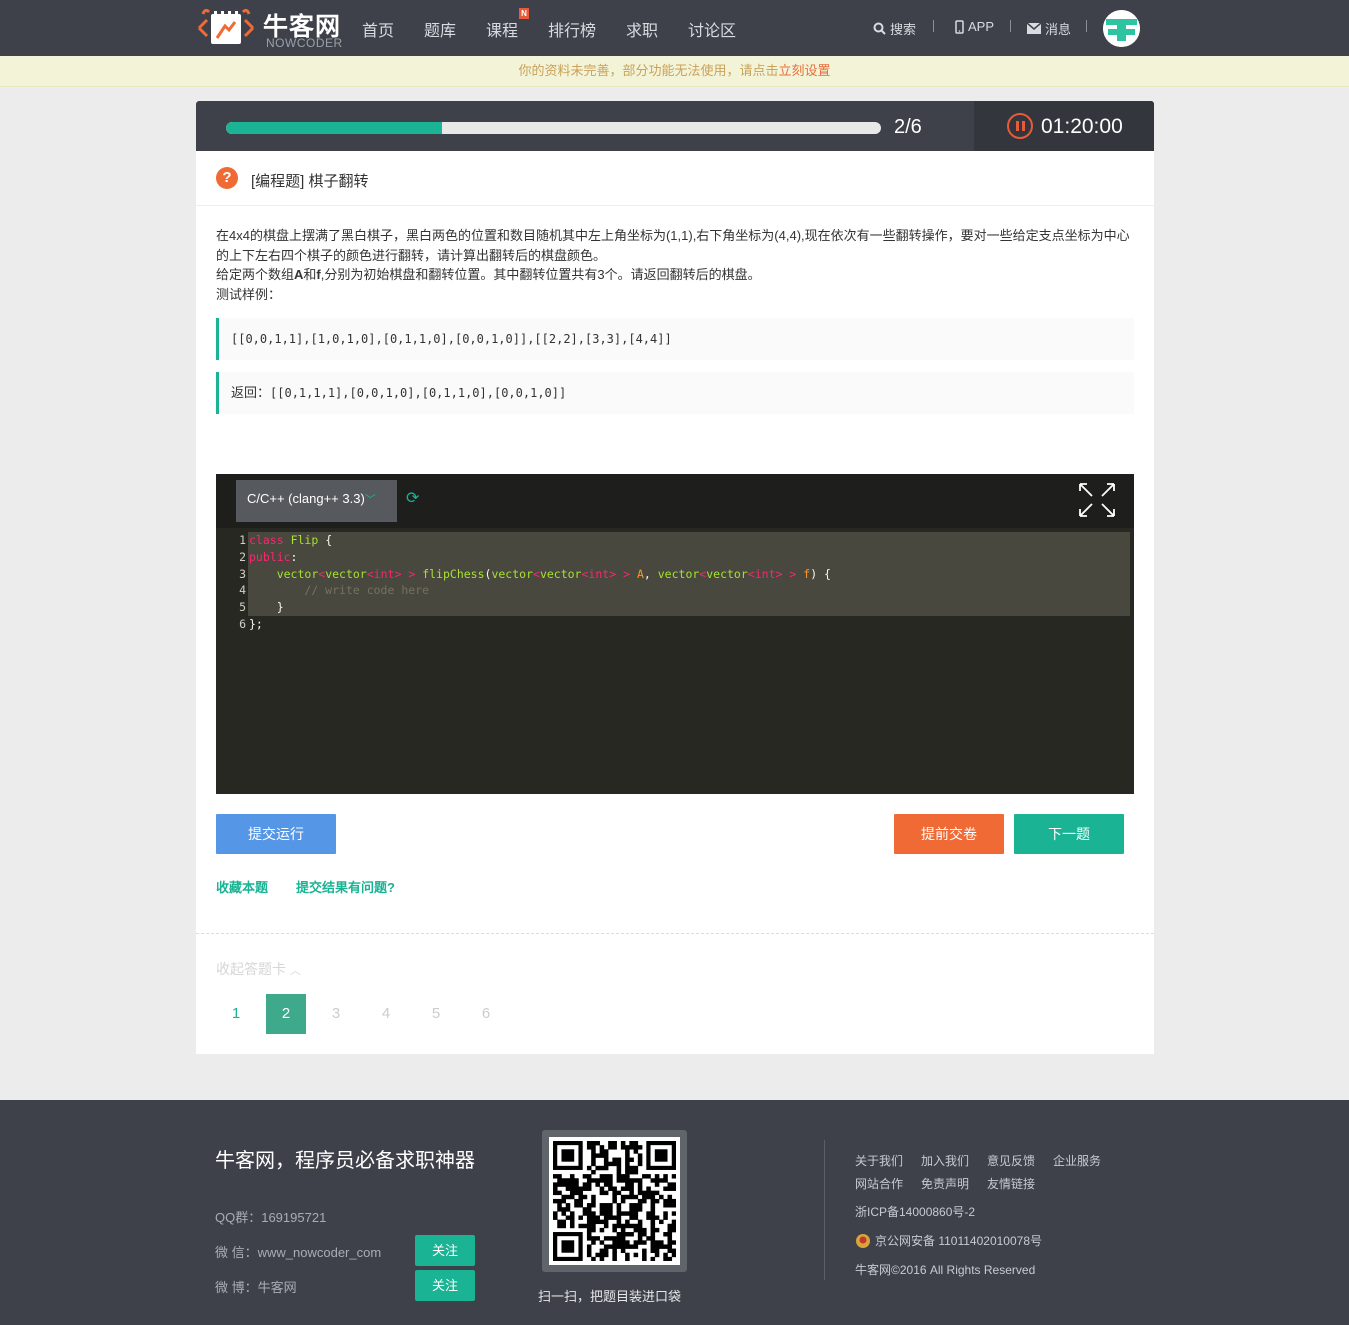  Describe the element at coordinates (226, 26) in the screenshot. I see `logo-icon` at that location.